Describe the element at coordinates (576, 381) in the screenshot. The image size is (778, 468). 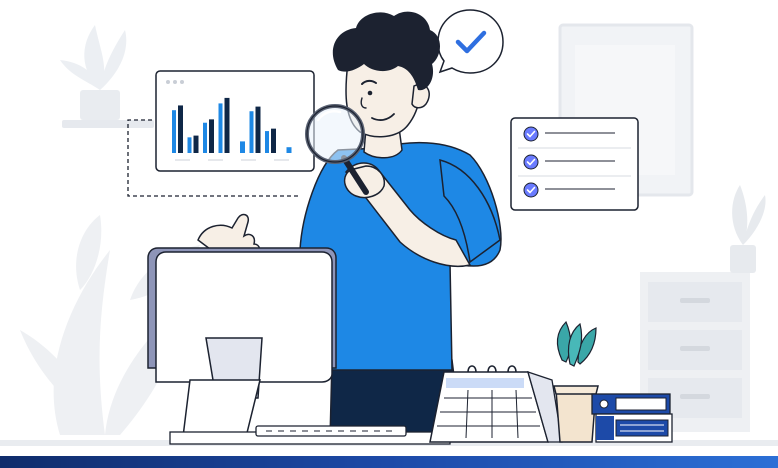
I see `plant-icon` at that location.